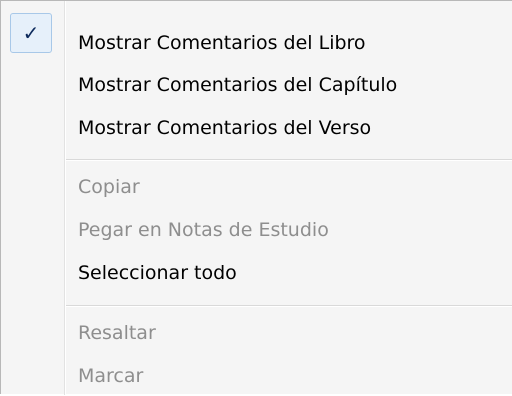 The image size is (512, 396). I want to click on menu-item-mostrar-comentarios-libro: Mostrar Comentarios del Libro, so click(260, 43).